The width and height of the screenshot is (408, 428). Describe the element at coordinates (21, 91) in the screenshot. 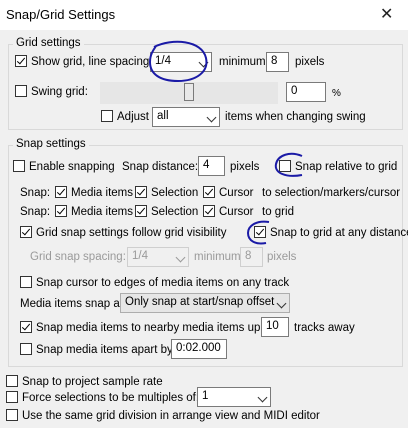

I see `swing-grid-checkbox` at that location.